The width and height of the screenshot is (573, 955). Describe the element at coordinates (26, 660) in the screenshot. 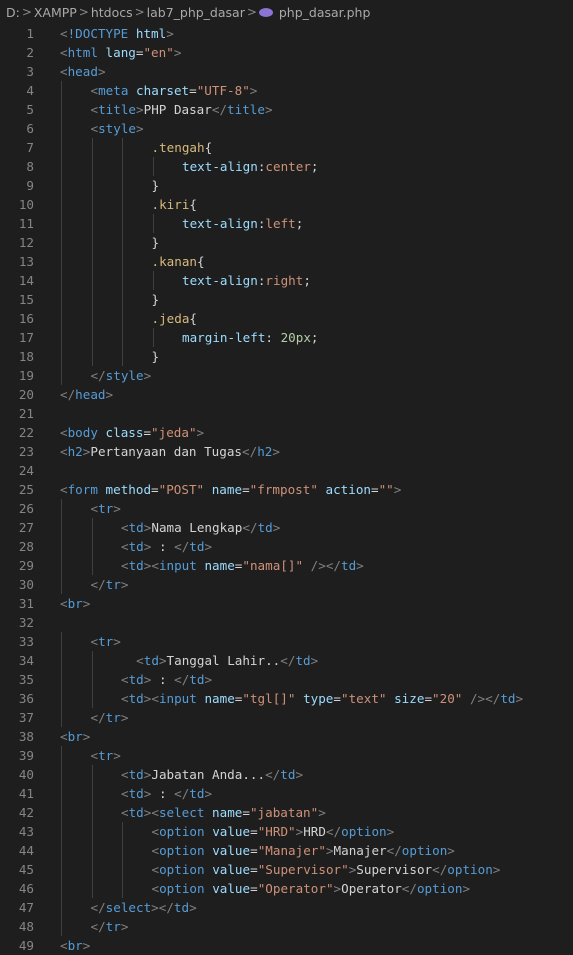

I see `line-number: 34` at that location.